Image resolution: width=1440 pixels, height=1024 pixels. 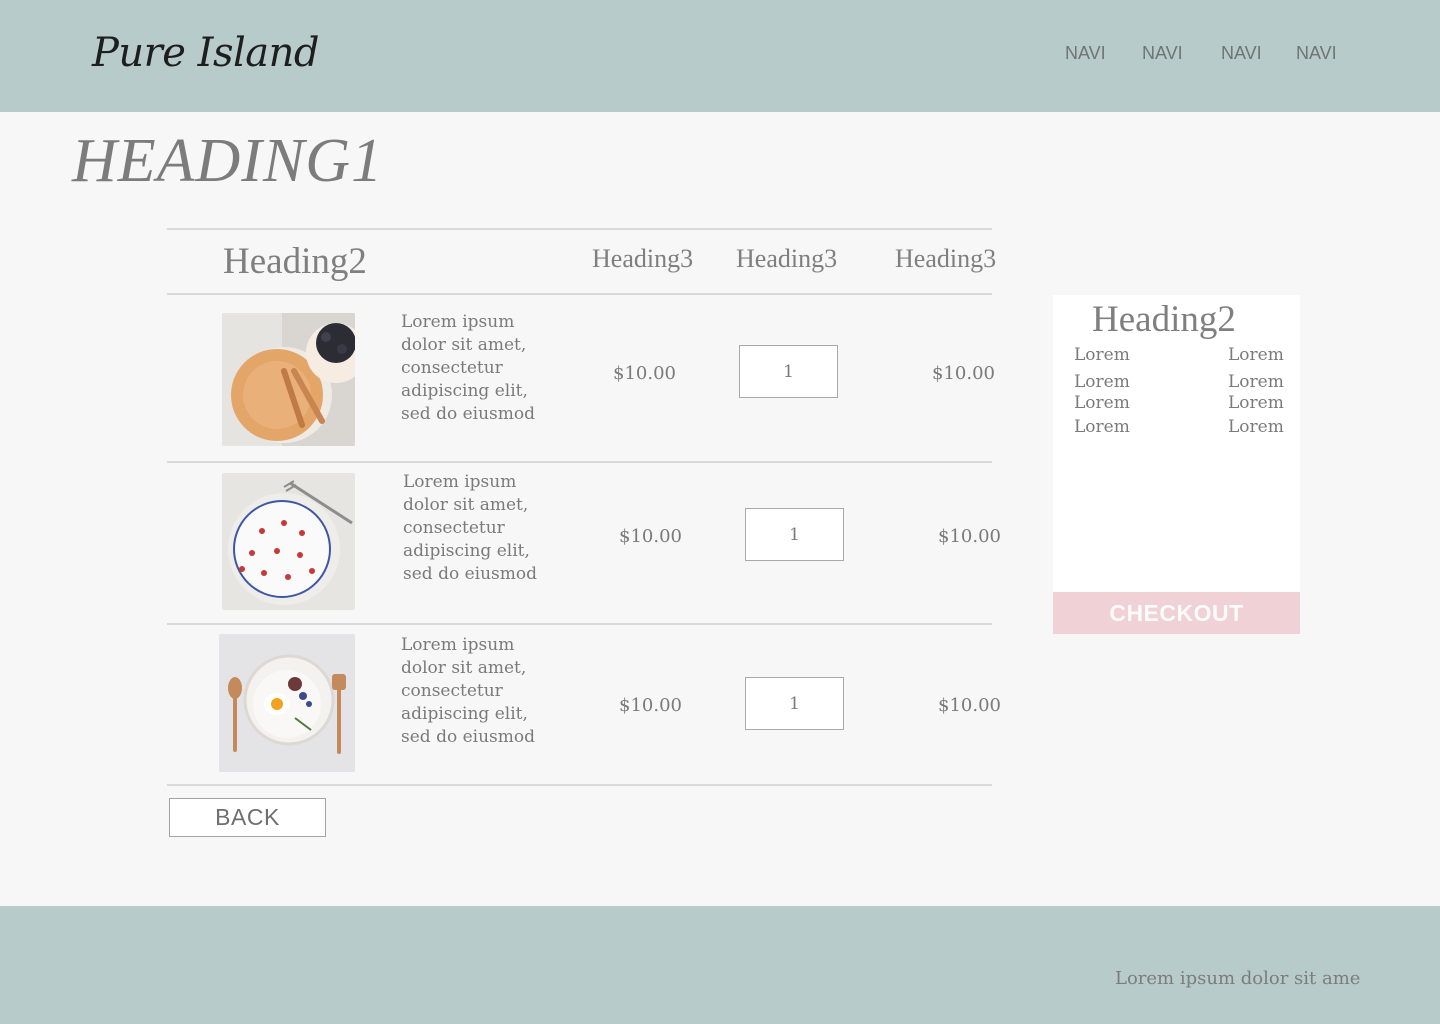 I want to click on product-image-strawberry-plate, so click(x=288, y=541).